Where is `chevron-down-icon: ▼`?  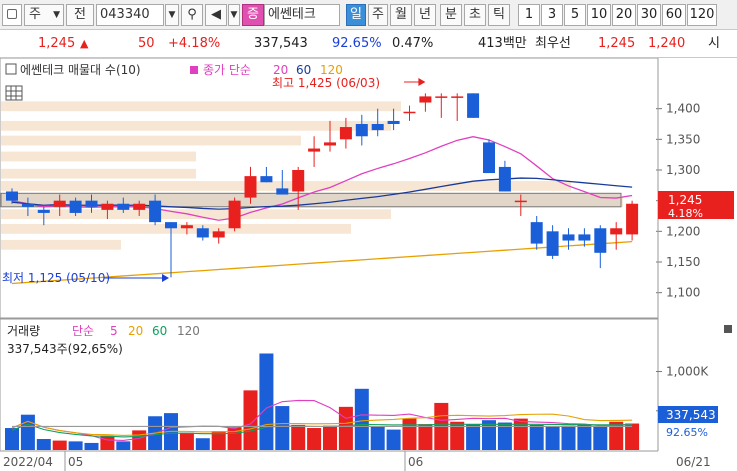 chevron-down-icon: ▼ is located at coordinates (56, 15).